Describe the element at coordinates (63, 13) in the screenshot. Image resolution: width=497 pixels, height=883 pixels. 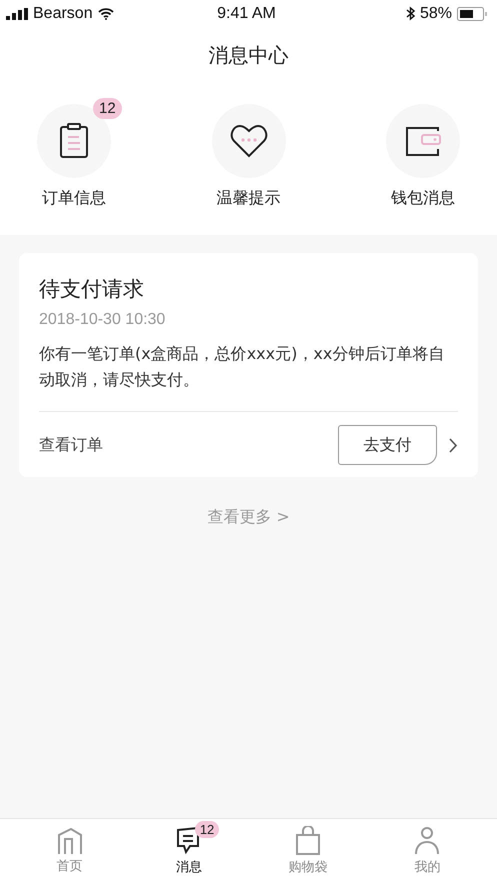
I see `carrier-name: Bearson` at that location.